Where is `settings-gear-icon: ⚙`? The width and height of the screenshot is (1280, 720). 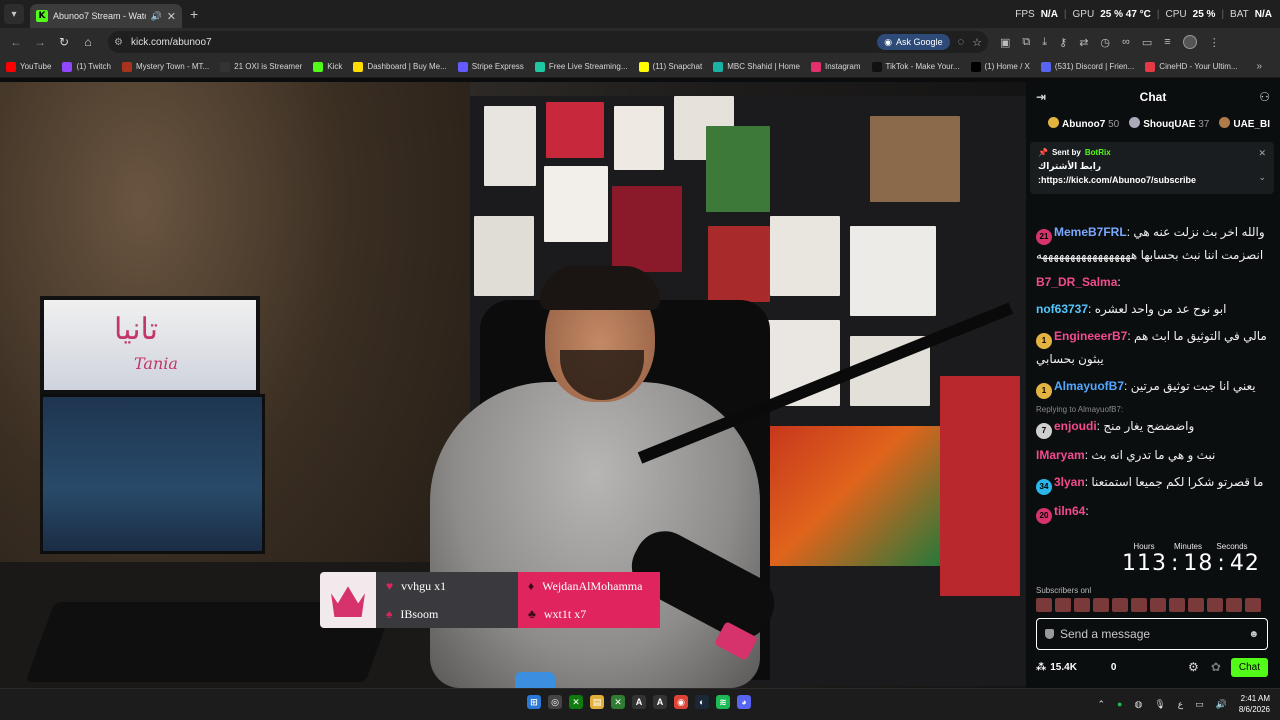 settings-gear-icon: ⚙ is located at coordinates (1193, 667).